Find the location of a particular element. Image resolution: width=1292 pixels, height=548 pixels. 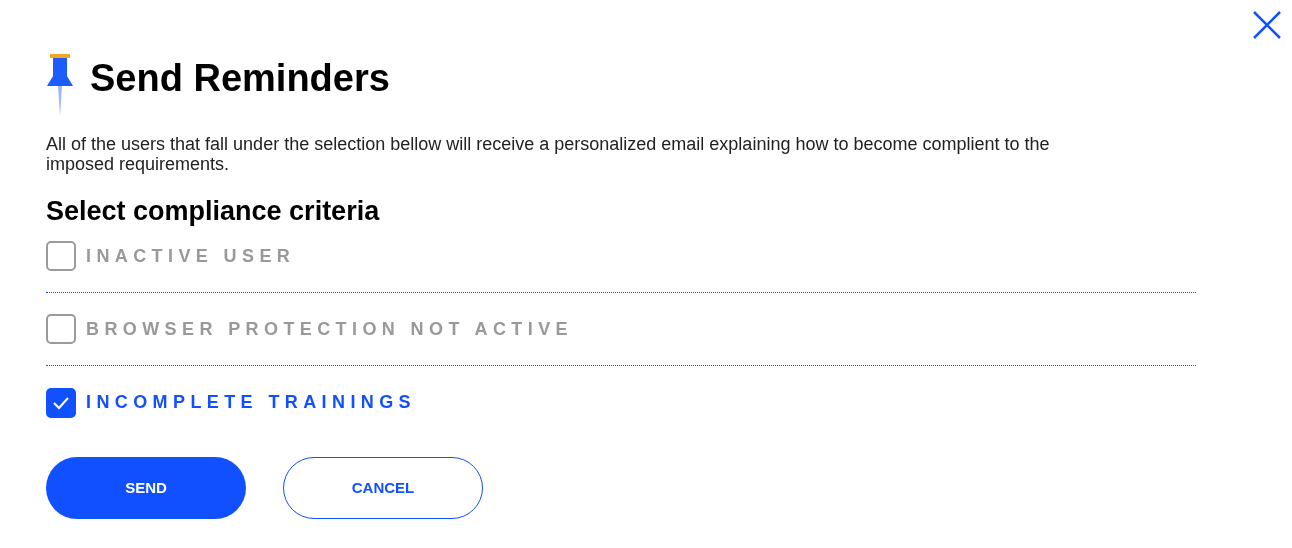

description-text: All of the users that fall under the selection bellow will receive a personalized email explaining how to become complient to the imposed requirements. is located at coordinates (548, 154).